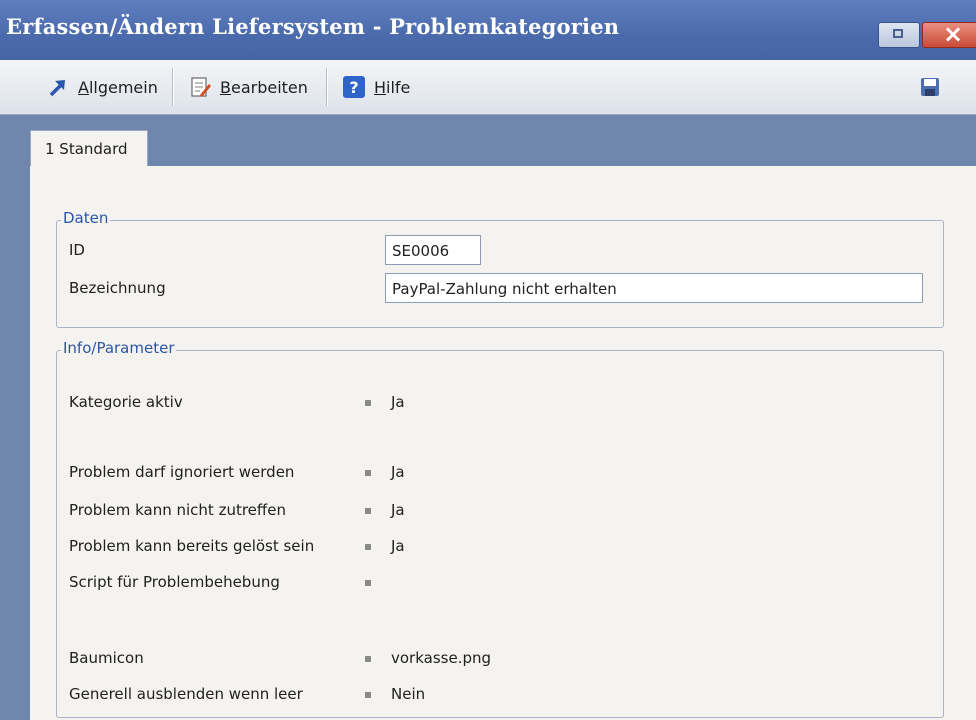 The height and width of the screenshot is (720, 976). I want to click on allgemein-label: llgemein, so click(123, 87).